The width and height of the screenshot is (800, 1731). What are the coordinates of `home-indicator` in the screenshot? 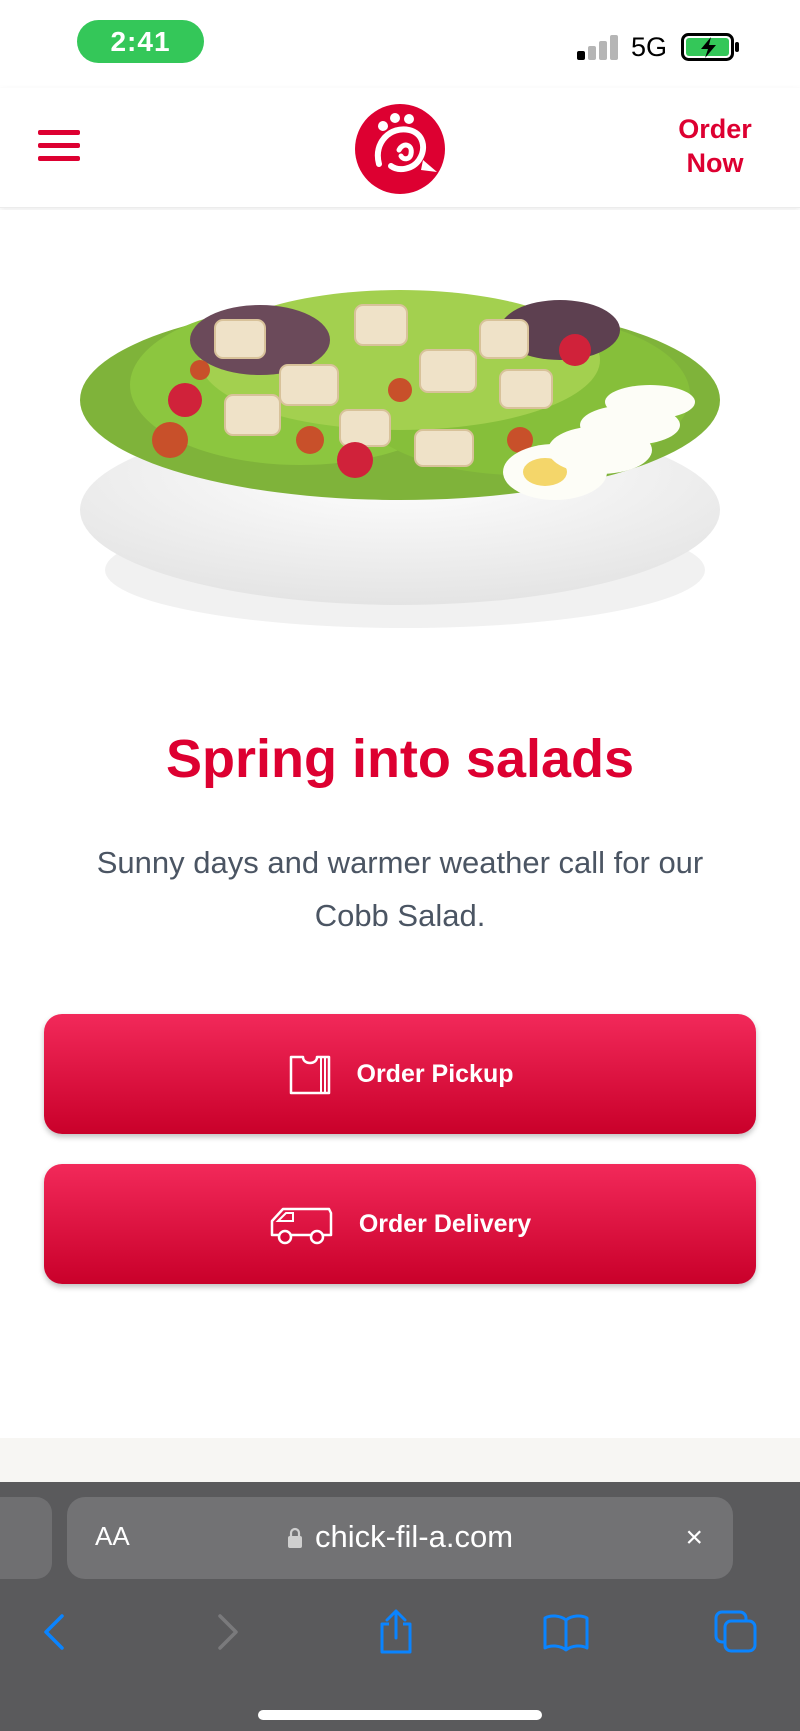 It's located at (400, 1715).